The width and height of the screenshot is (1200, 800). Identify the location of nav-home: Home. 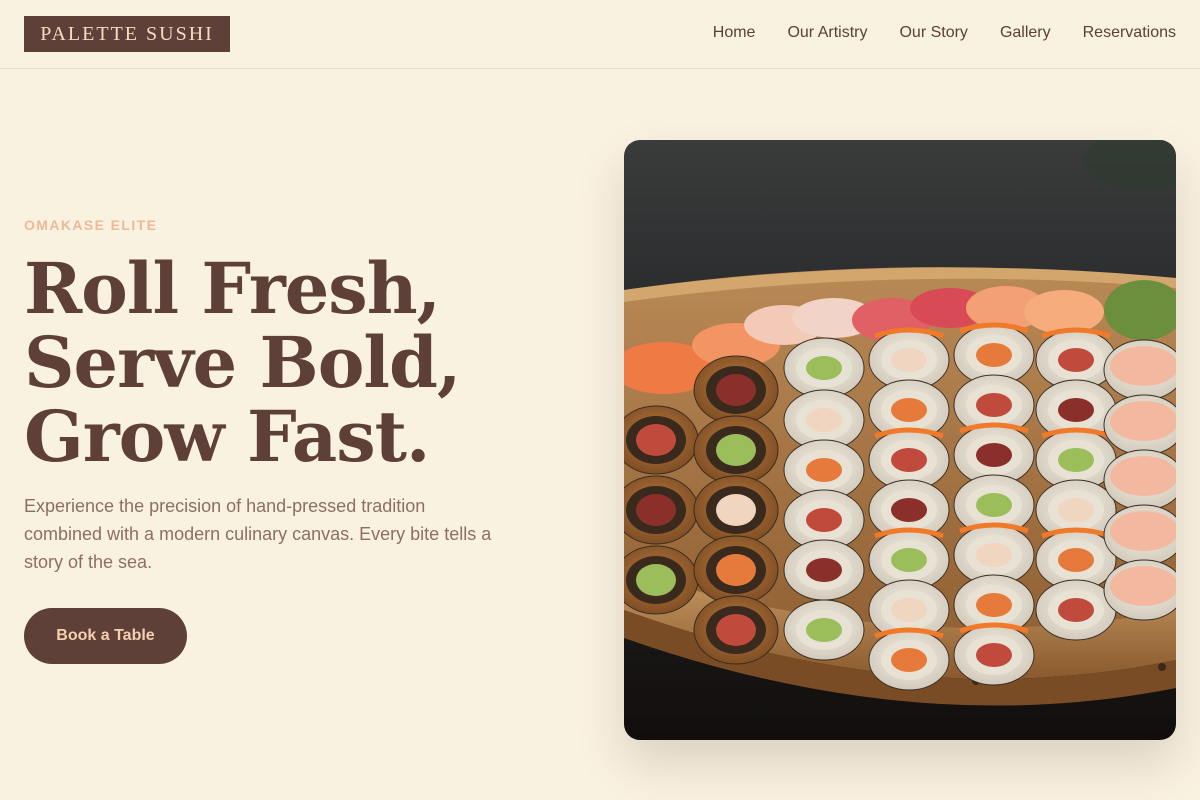
(734, 33).